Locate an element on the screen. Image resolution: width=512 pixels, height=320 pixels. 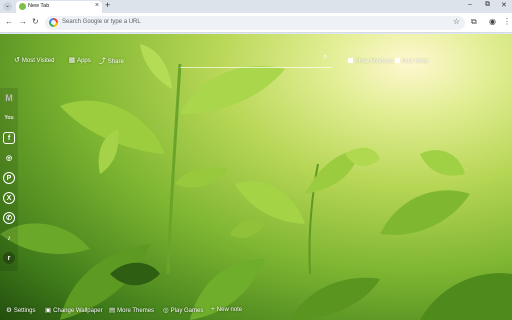
instagram-glyph: ◎ is located at coordinates (9, 158).